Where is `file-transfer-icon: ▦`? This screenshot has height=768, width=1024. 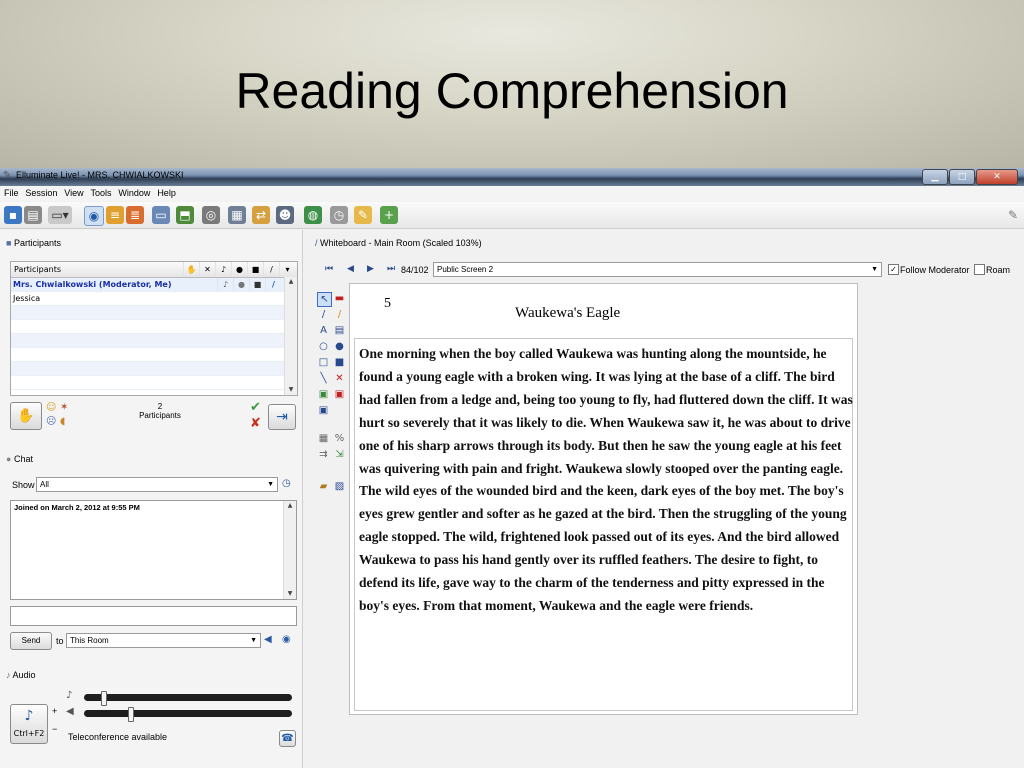
file-transfer-icon: ▦ is located at coordinates (237, 215).